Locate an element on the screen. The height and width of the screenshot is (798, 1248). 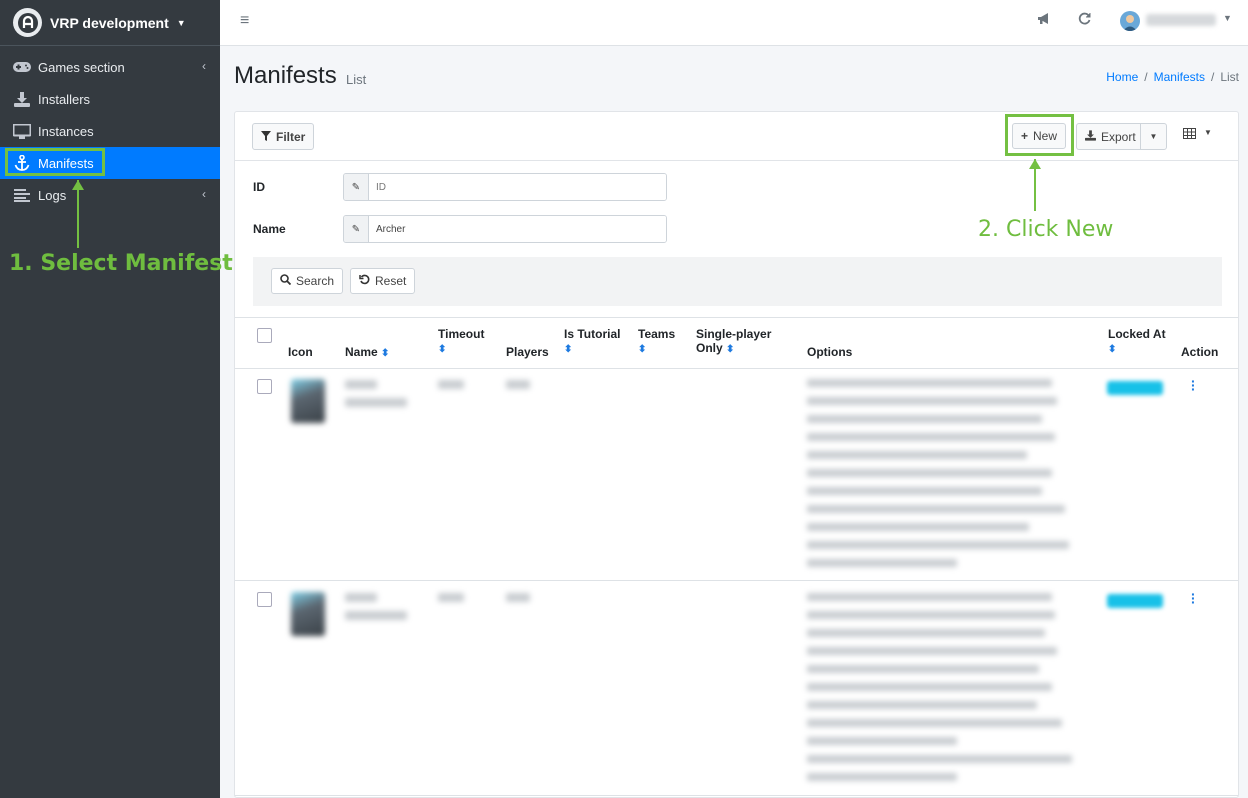
sidebar-item-installers: Installers is located at coordinates (110, 99).